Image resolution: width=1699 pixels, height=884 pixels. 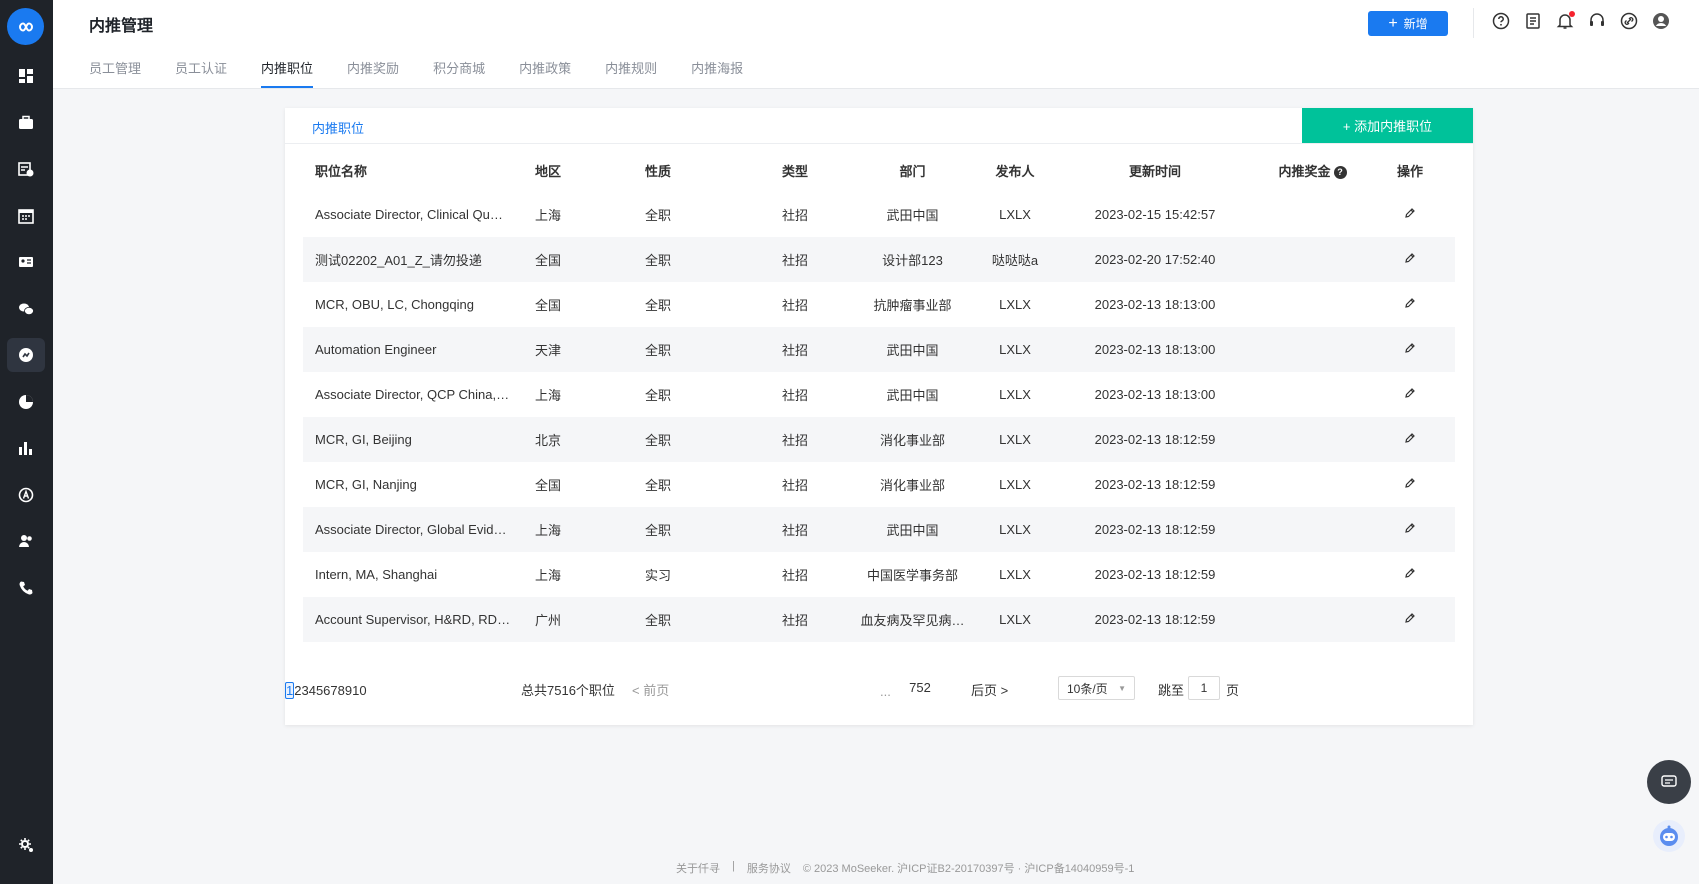 What do you see at coordinates (304, 690) in the screenshot?
I see `page-3: 3` at bounding box center [304, 690].